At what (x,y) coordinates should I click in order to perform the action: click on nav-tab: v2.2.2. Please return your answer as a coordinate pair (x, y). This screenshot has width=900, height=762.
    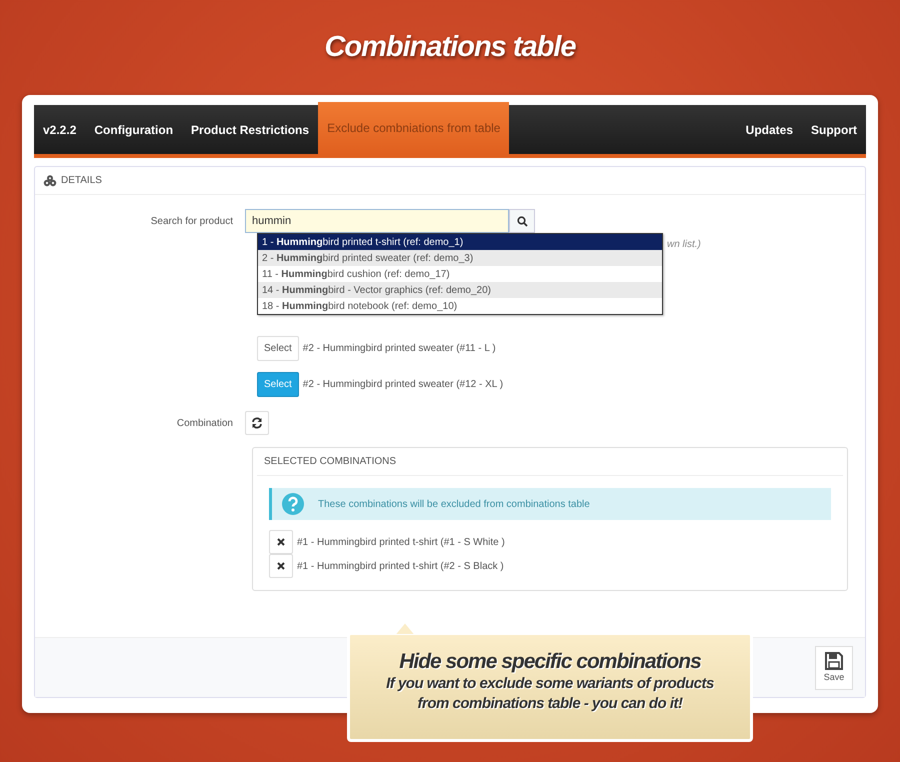
    Looking at the image, I should click on (60, 129).